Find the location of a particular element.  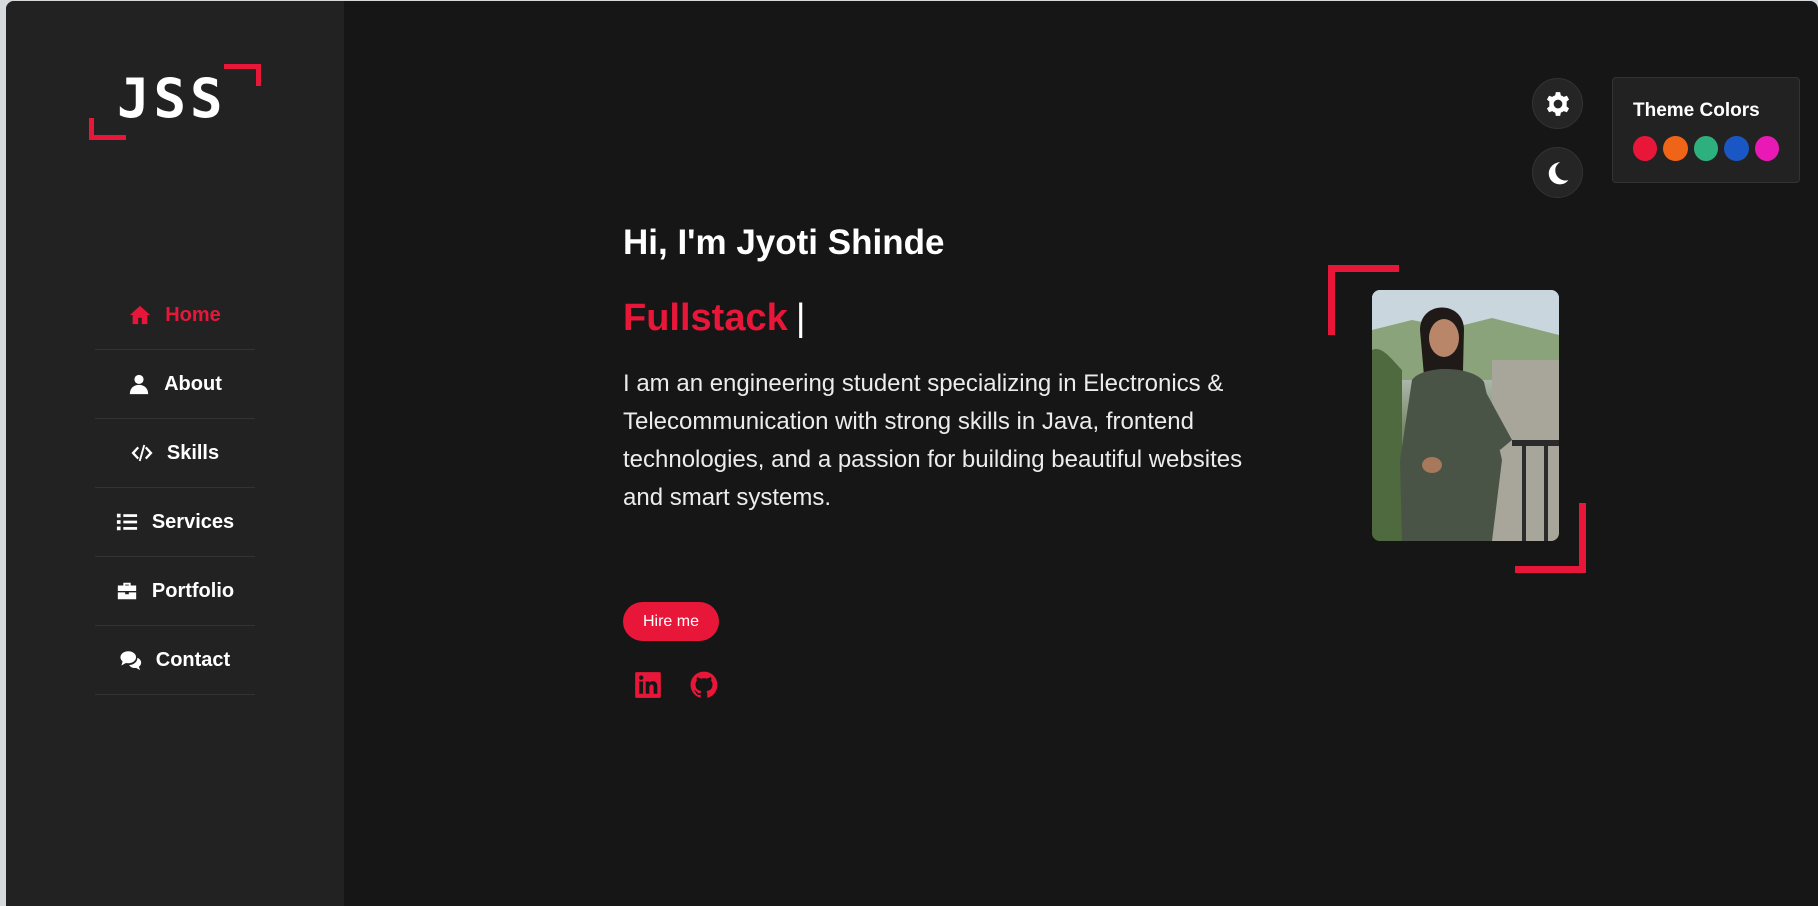

sidebar-item-contact: Contact is located at coordinates (175, 660).